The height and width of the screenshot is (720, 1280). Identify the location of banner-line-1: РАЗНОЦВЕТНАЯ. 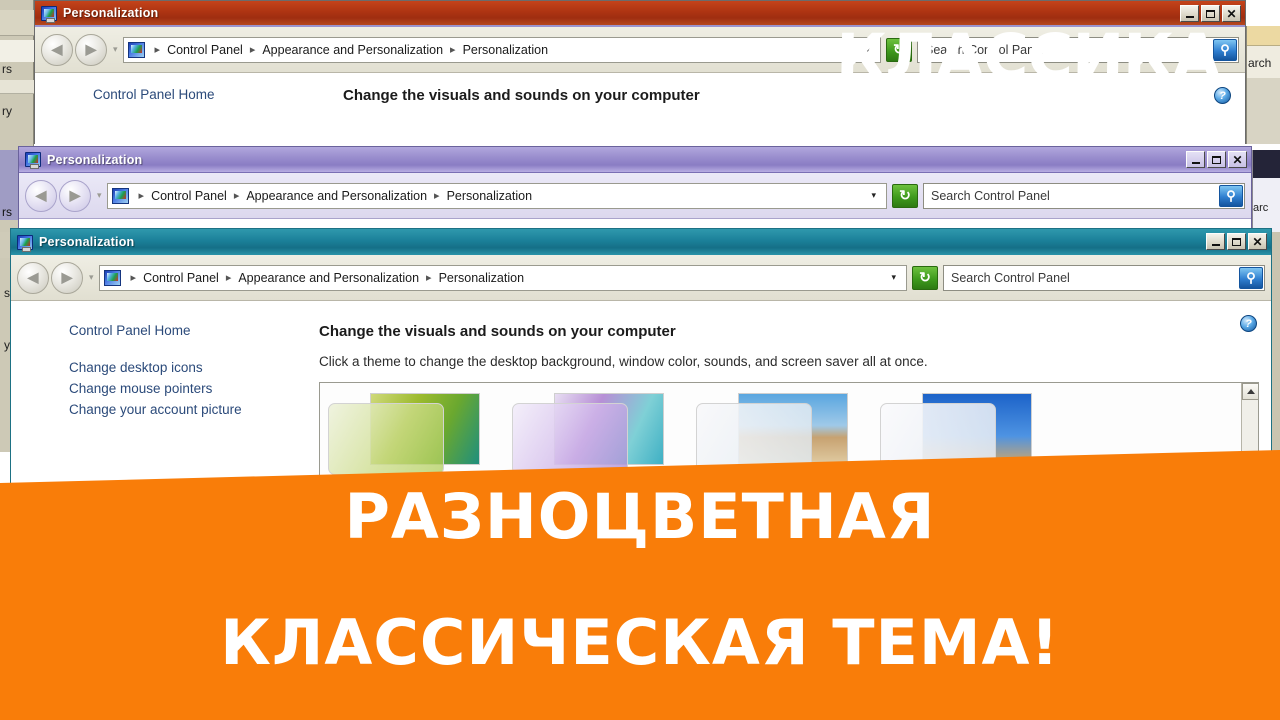
(640, 516).